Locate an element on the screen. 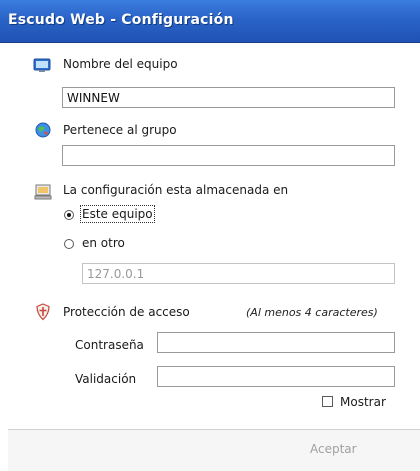 This screenshot has height=471, width=420. computer-icon is located at coordinates (42, 65).